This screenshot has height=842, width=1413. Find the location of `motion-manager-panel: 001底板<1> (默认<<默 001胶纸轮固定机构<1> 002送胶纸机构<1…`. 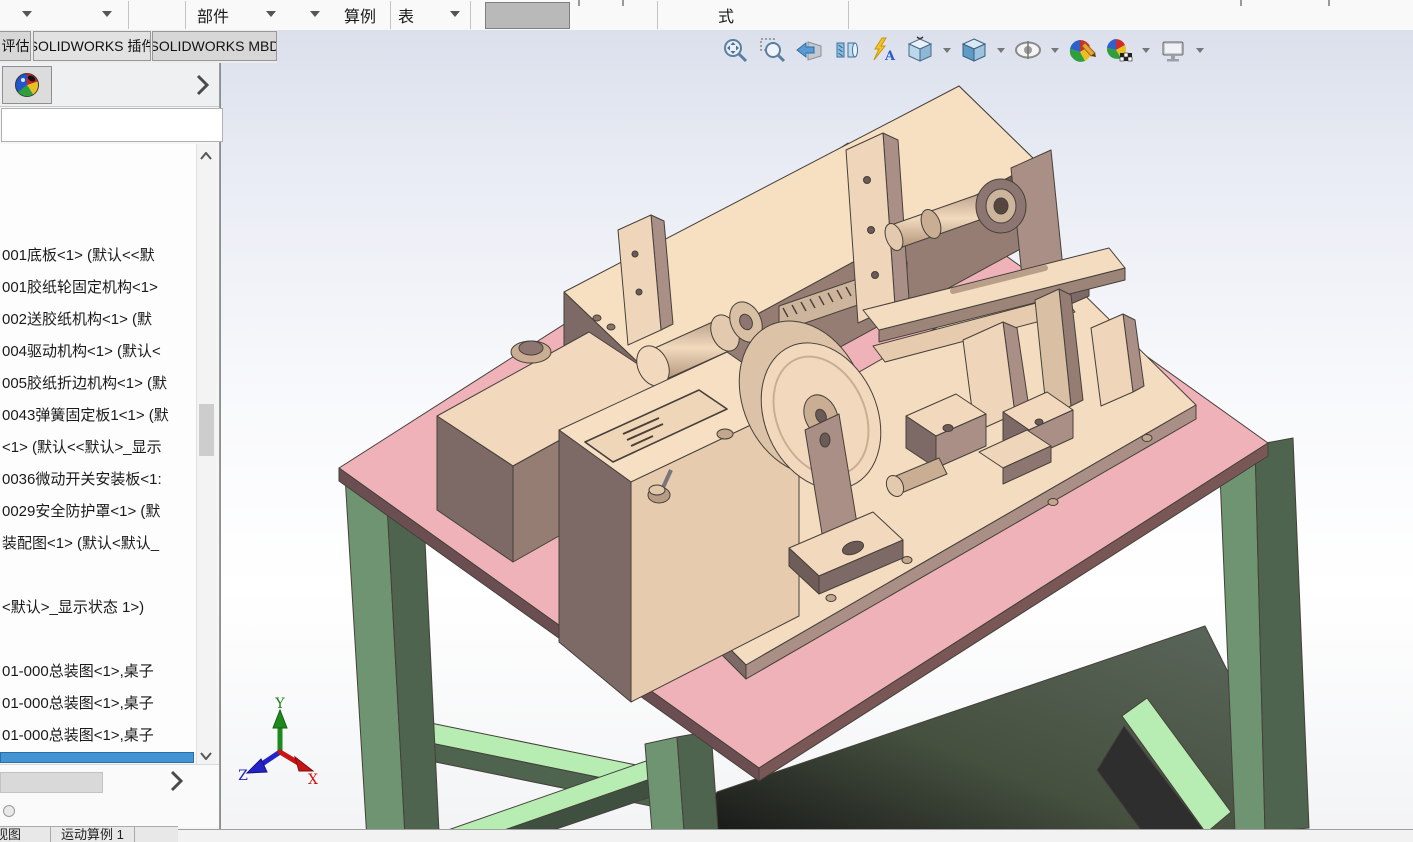

motion-manager-panel: 001底板<1> (默认<<默 001胶纸轮固定机构<1> 002送胶纸机构<1… is located at coordinates (111, 446).